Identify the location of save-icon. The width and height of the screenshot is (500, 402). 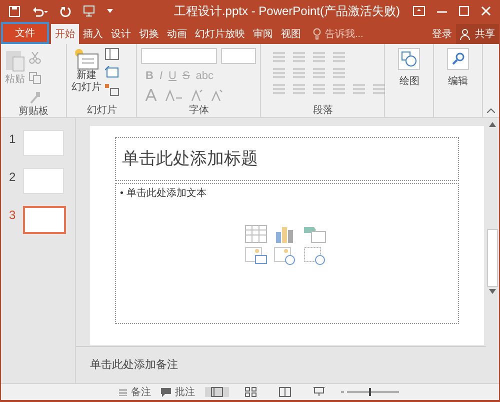
(14, 11).